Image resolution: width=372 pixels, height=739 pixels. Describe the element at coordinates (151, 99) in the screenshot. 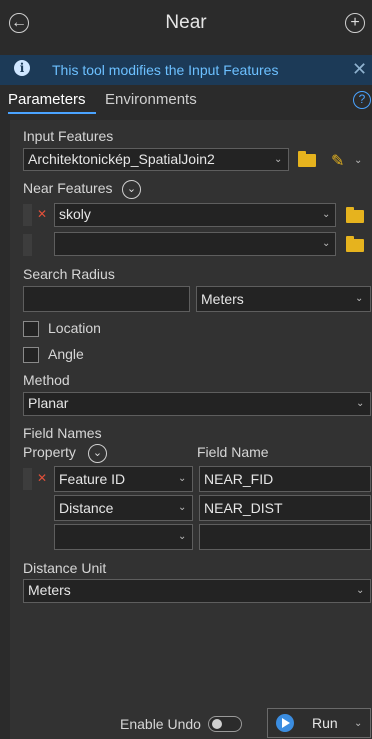

I see `tab-environments: Environments` at that location.